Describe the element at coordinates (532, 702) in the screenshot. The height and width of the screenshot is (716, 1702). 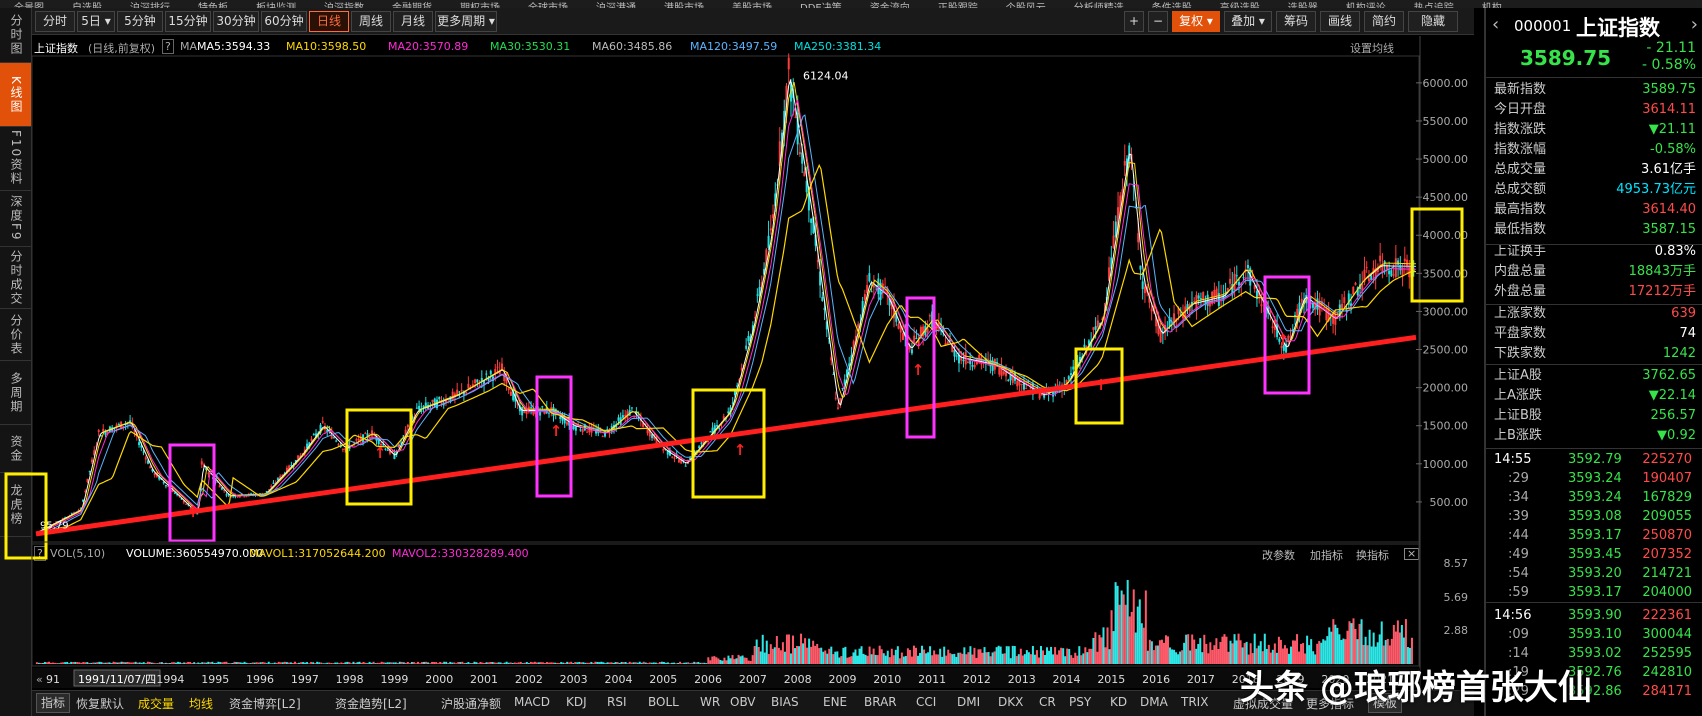
I see `indicator-tab: MACD` at that location.